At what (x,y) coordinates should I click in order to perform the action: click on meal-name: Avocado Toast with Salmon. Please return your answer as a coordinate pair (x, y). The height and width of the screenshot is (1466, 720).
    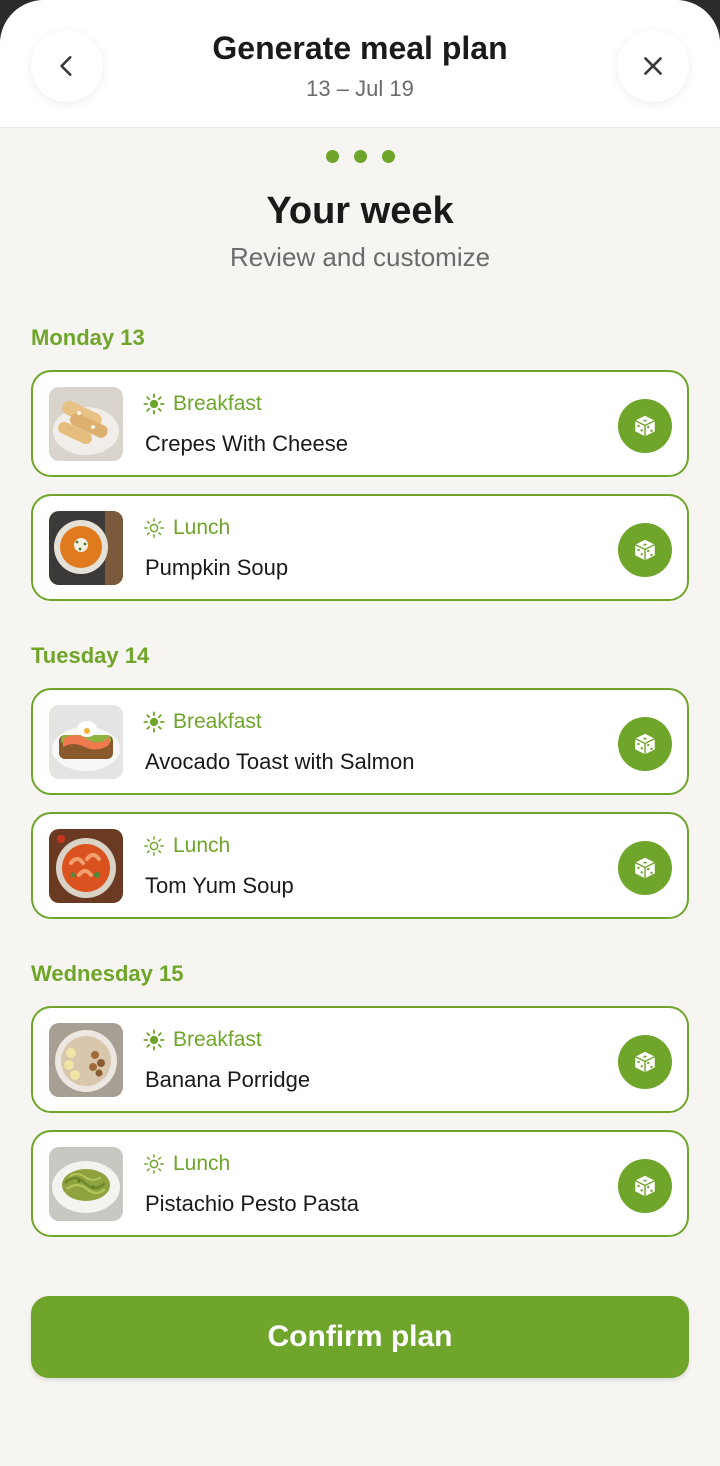
    Looking at the image, I should click on (280, 761).